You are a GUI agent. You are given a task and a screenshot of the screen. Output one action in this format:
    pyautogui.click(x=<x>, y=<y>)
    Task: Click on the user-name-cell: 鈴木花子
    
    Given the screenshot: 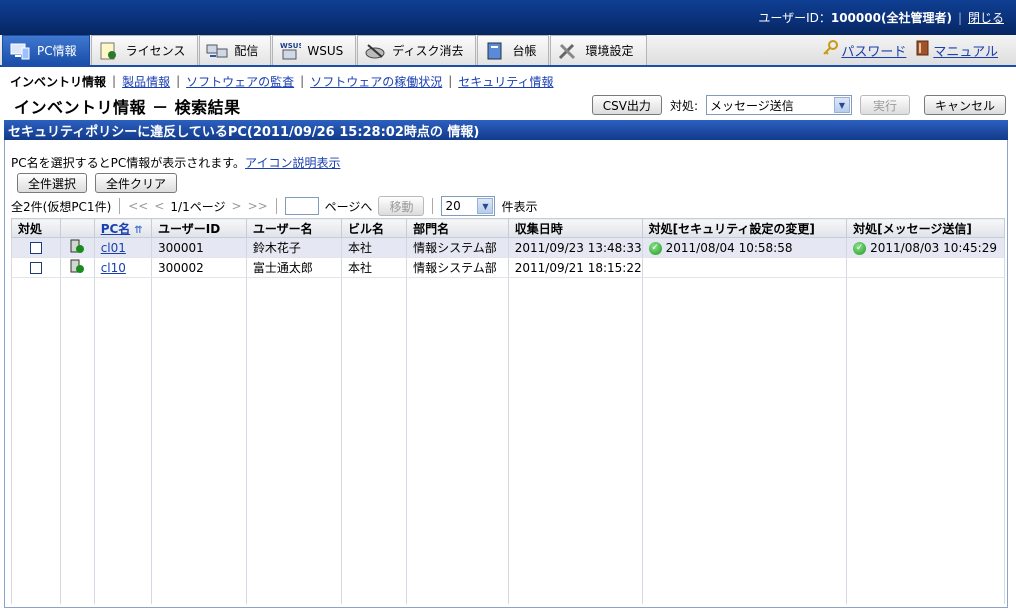 What is the action you would take?
    pyautogui.click(x=294, y=247)
    